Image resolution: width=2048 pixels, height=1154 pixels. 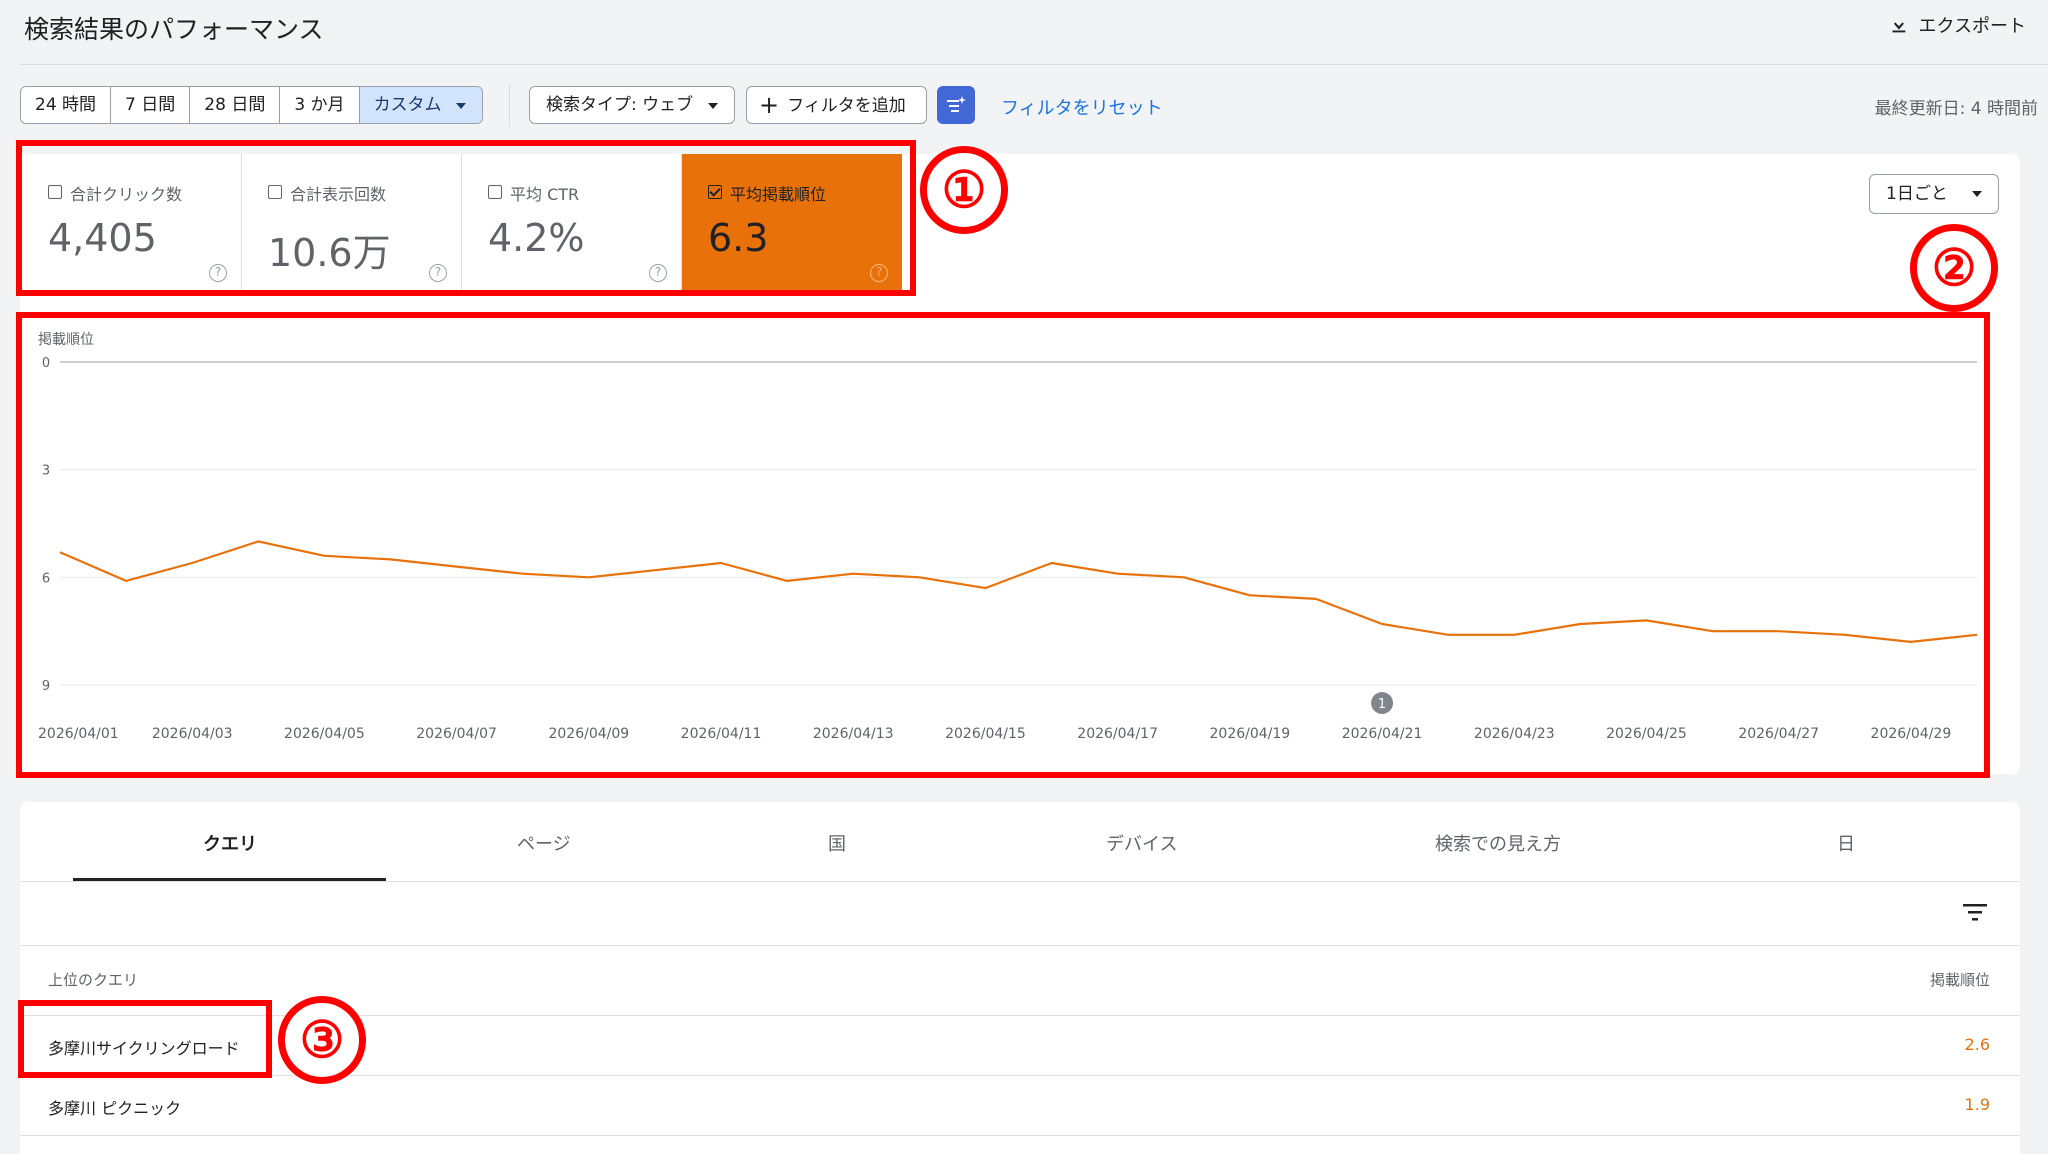 What do you see at coordinates (1954, 268) in the screenshot?
I see `annotation-marker-2: ②` at bounding box center [1954, 268].